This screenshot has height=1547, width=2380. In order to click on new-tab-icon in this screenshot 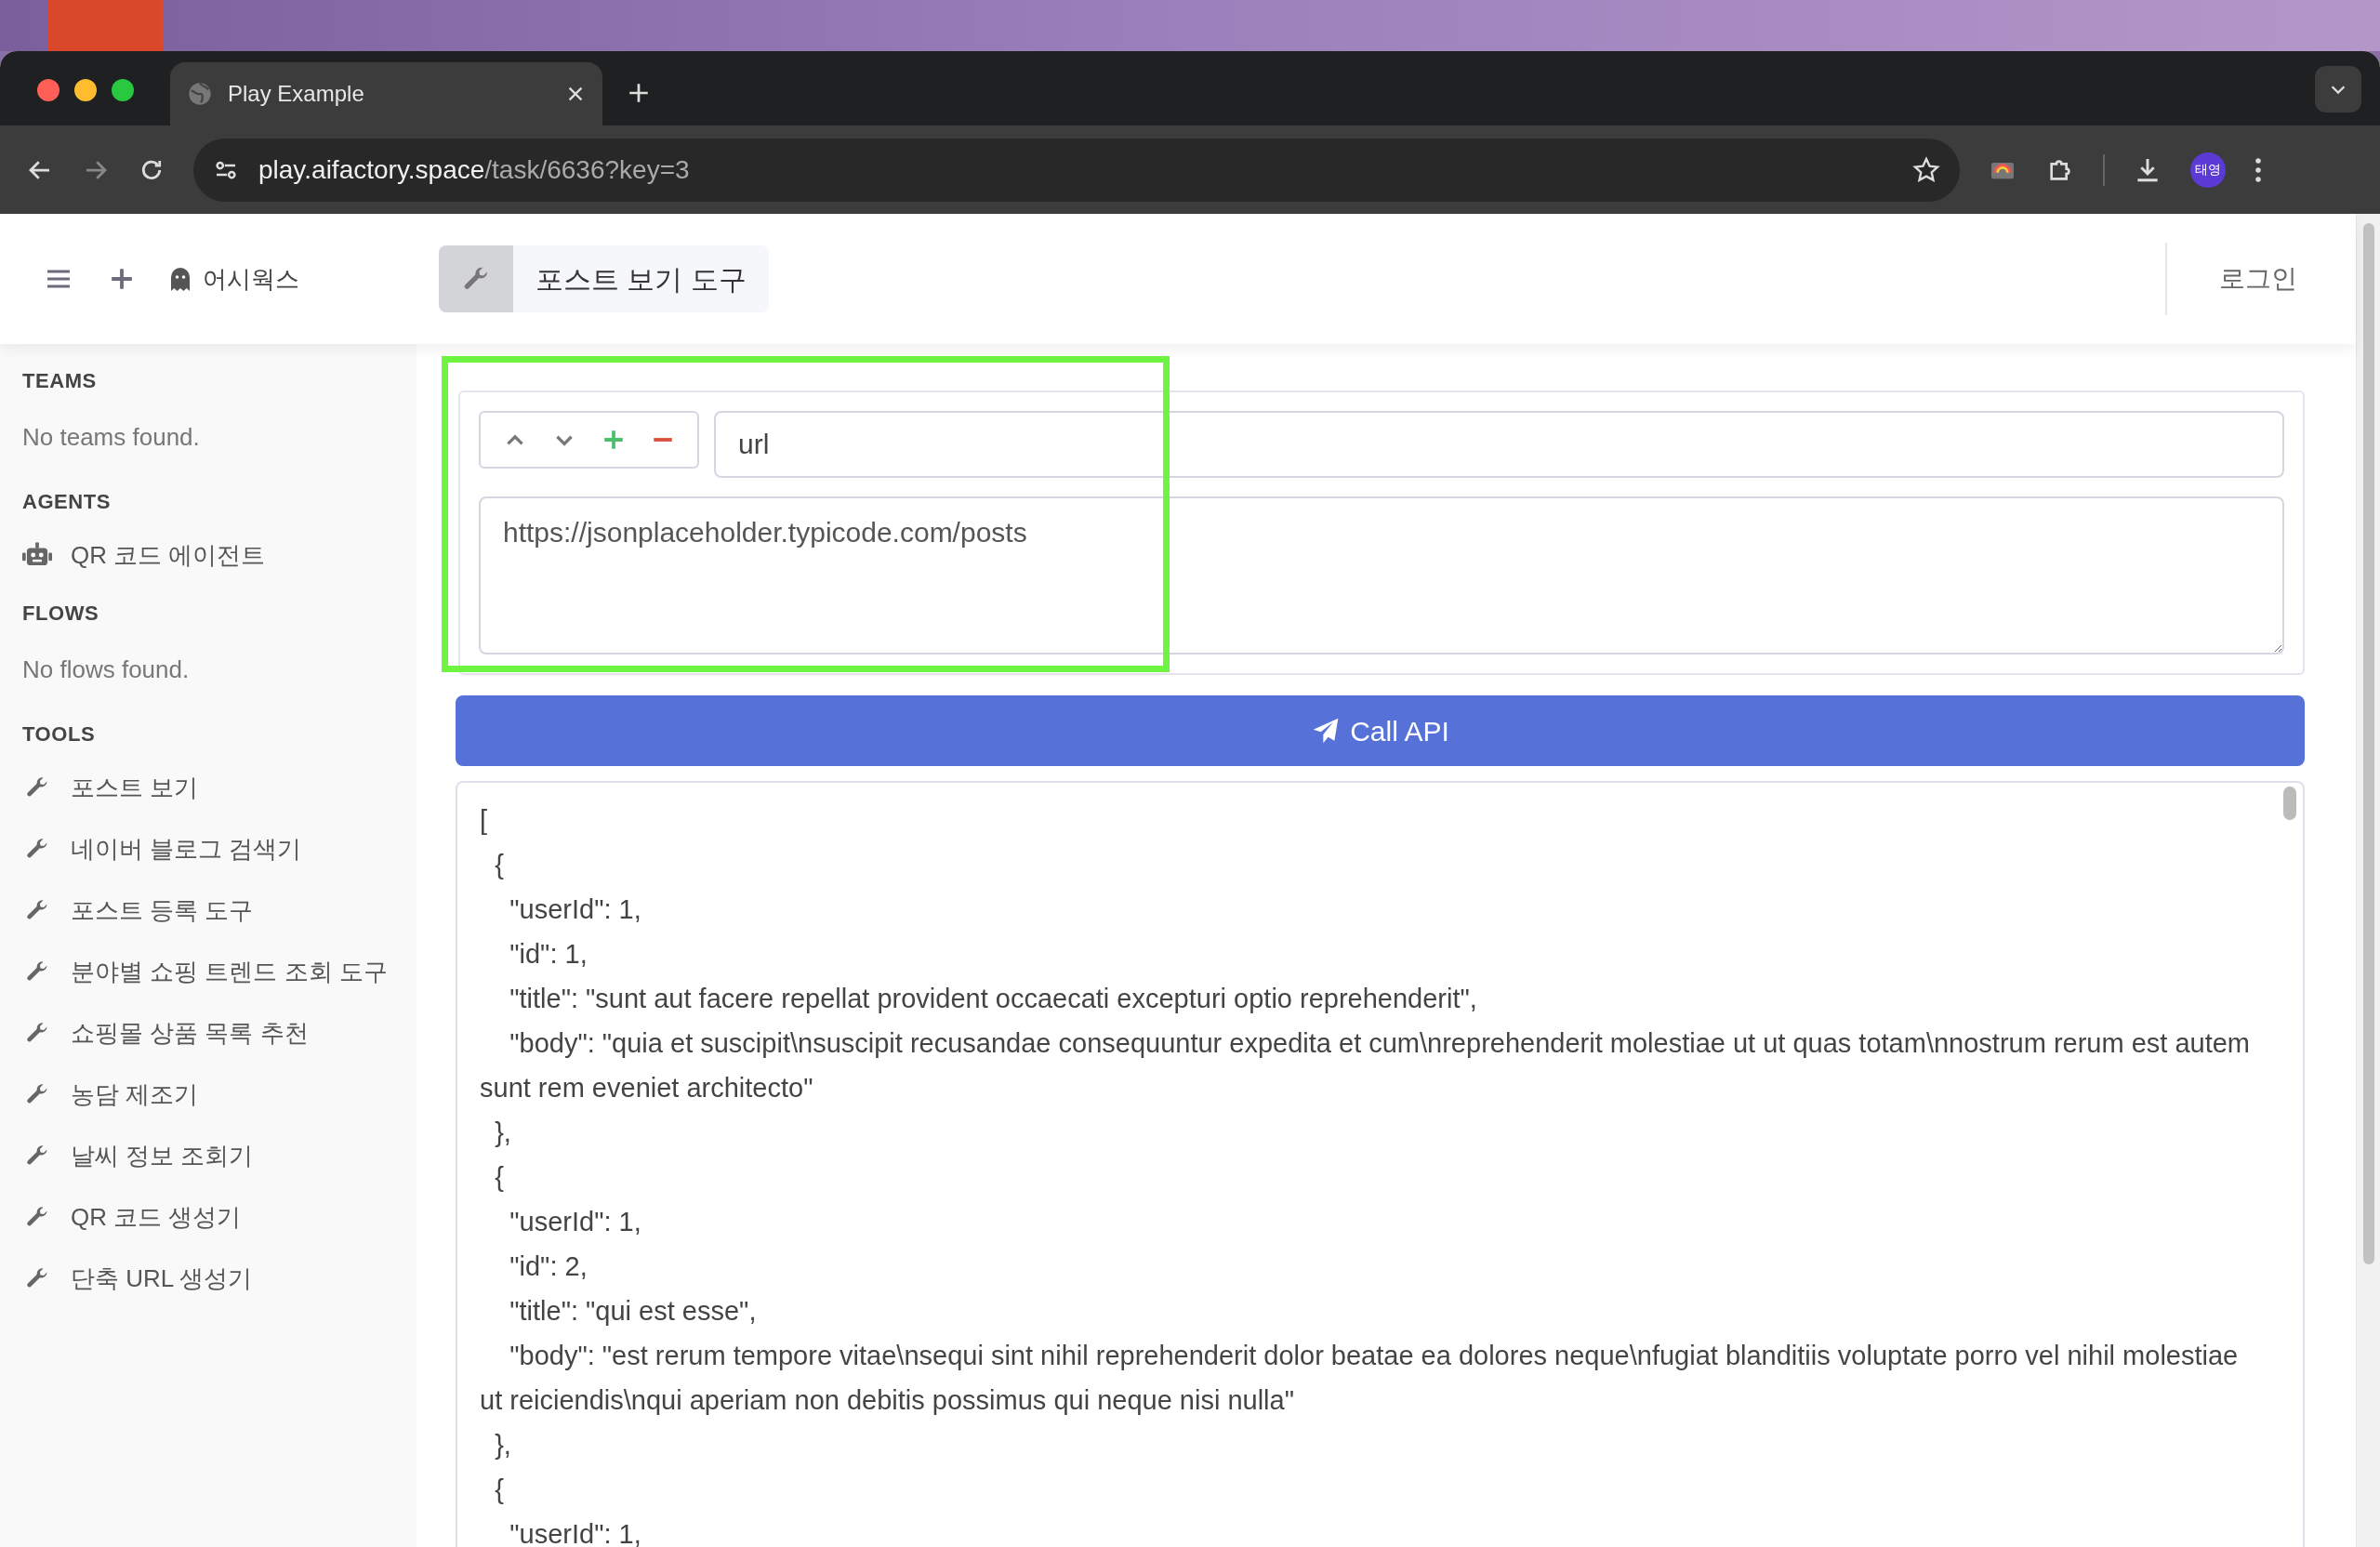, I will do `click(639, 93)`.